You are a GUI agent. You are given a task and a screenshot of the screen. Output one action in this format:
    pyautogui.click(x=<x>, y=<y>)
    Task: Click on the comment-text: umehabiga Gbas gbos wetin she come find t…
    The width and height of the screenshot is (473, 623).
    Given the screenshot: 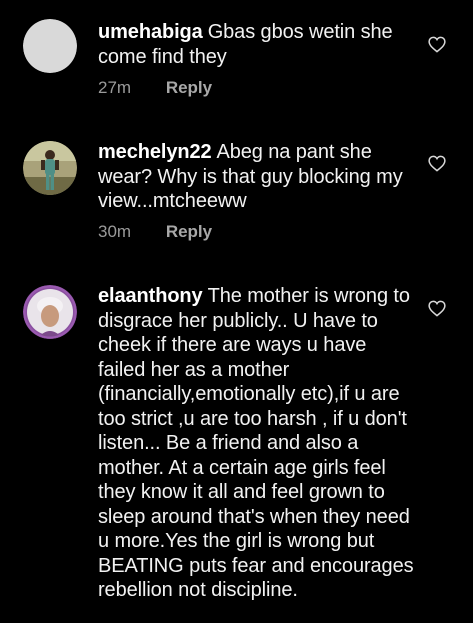 What is the action you would take?
    pyautogui.click(x=258, y=44)
    